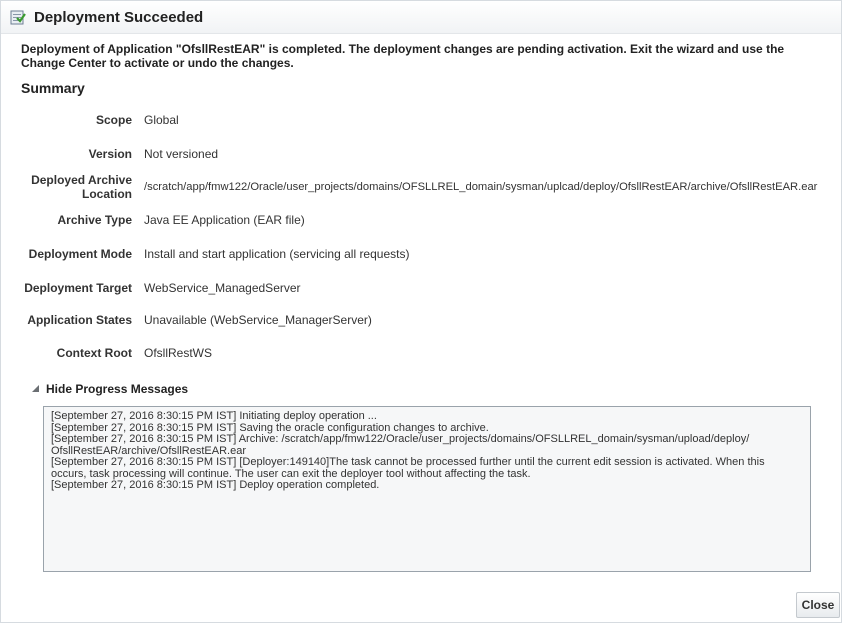 This screenshot has height=623, width=842. I want to click on archive-location-label: Deployed Archive Location, so click(81, 187).